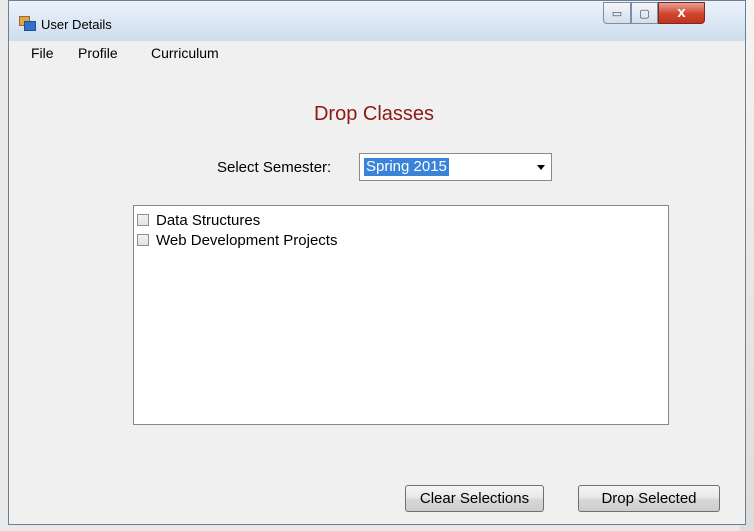  I want to click on minimize-button: ▭, so click(617, 13).